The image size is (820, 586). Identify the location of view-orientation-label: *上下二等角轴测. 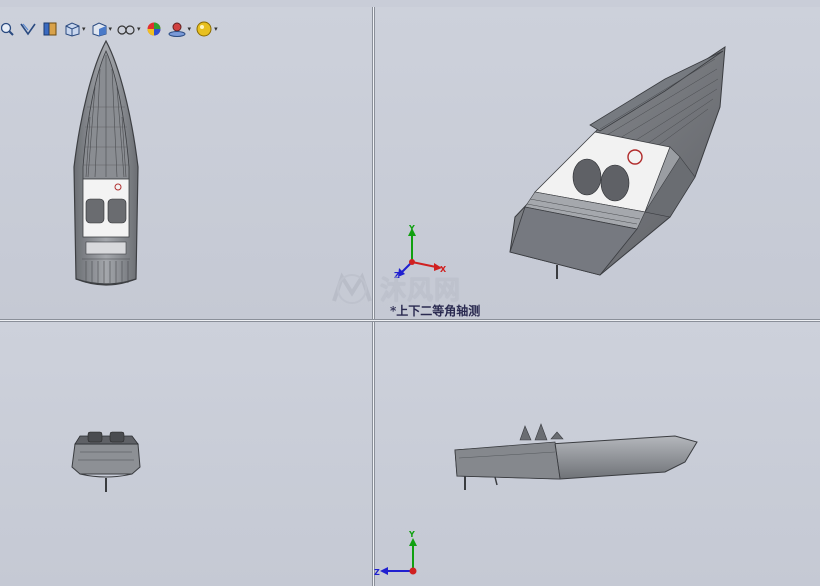
(435, 311).